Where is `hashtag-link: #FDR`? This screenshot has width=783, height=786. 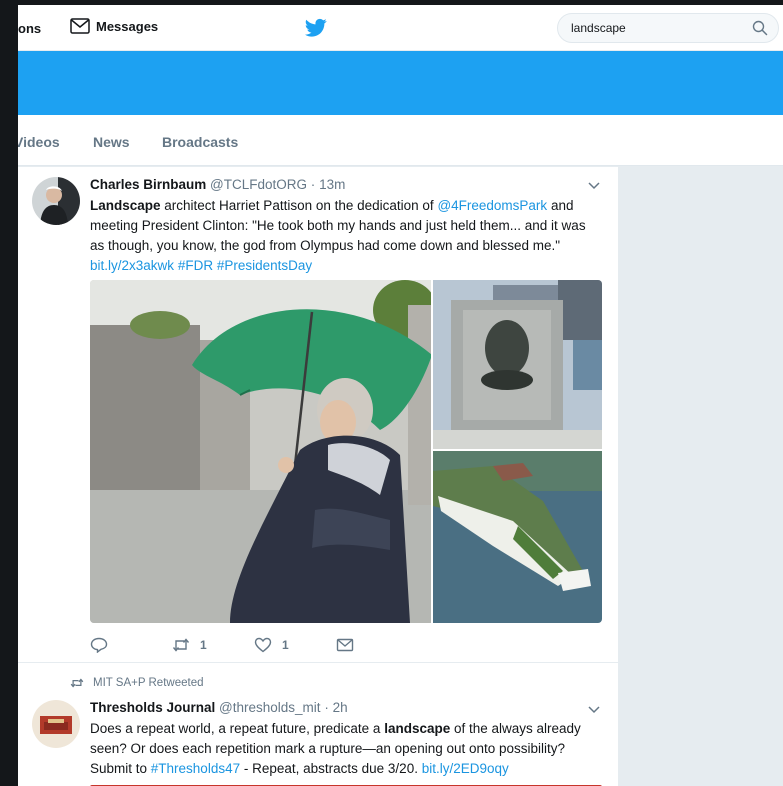 hashtag-link: #FDR is located at coordinates (195, 265).